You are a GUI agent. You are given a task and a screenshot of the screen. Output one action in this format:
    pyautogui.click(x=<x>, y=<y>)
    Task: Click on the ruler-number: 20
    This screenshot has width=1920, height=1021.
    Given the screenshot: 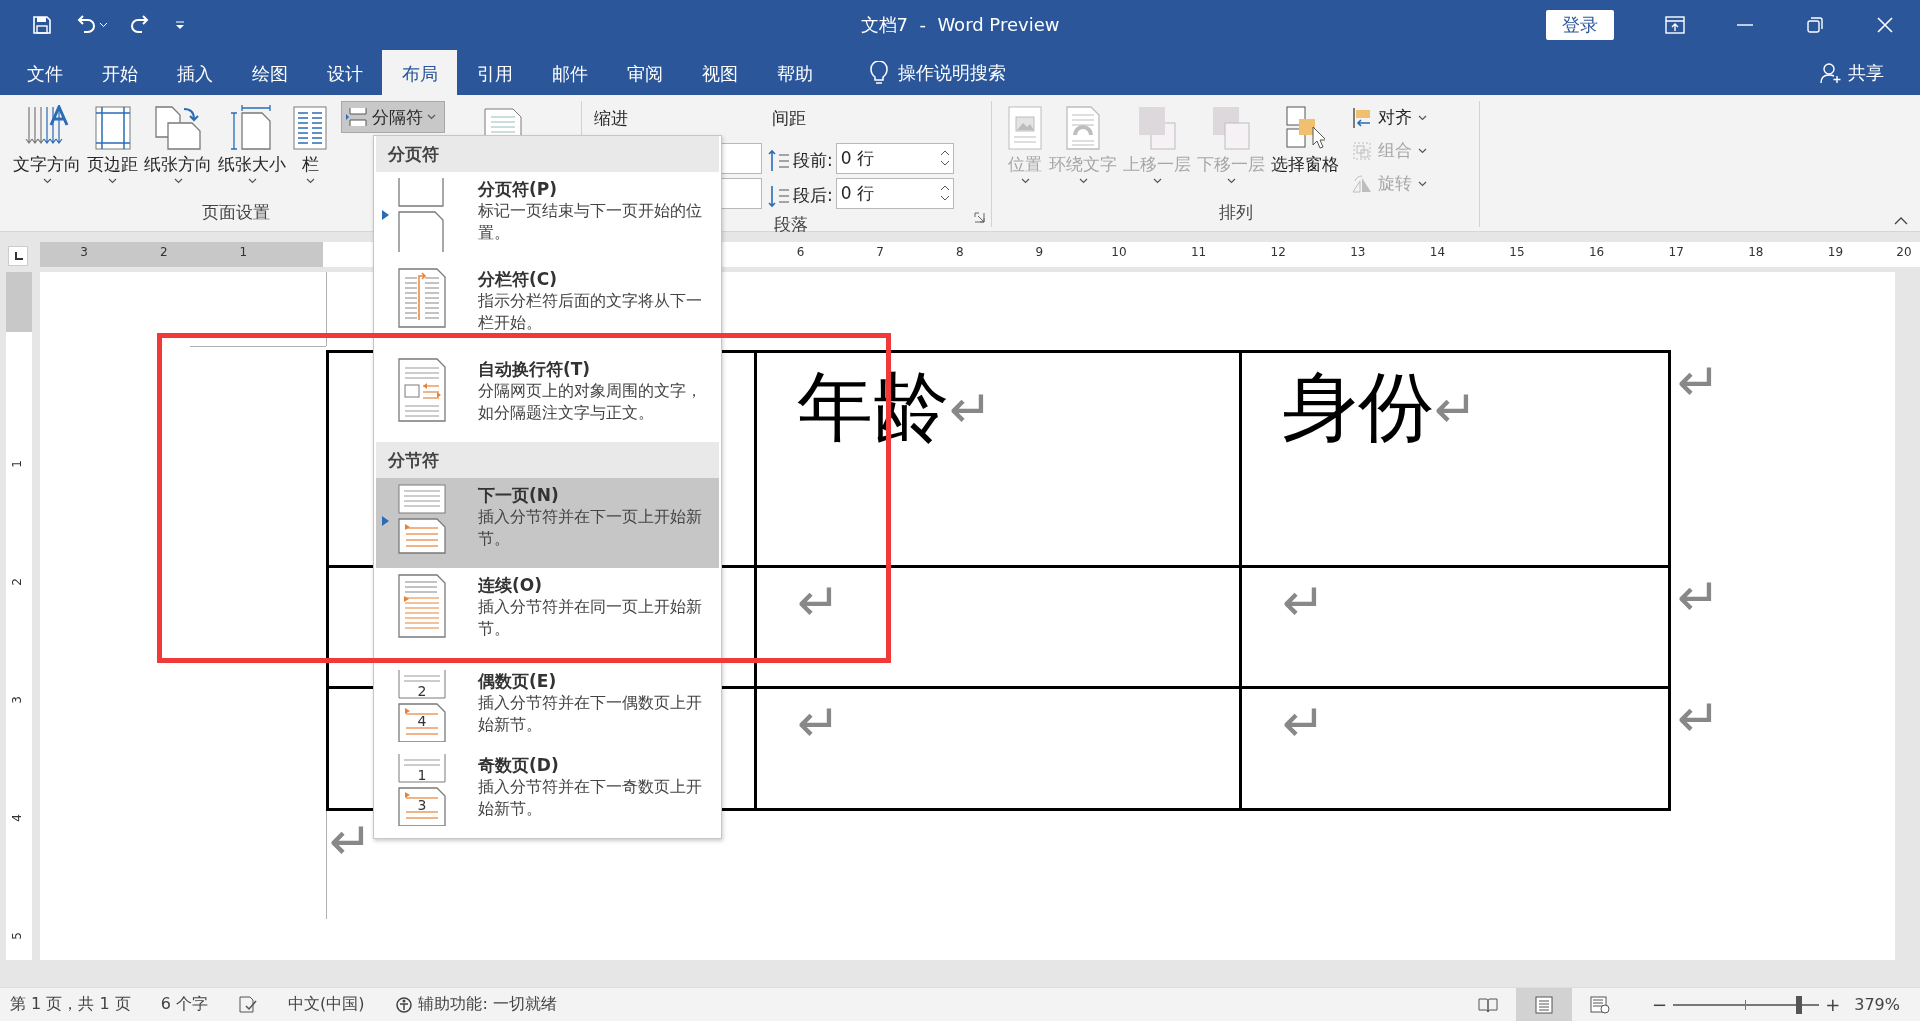 What is the action you would take?
    pyautogui.click(x=1904, y=252)
    